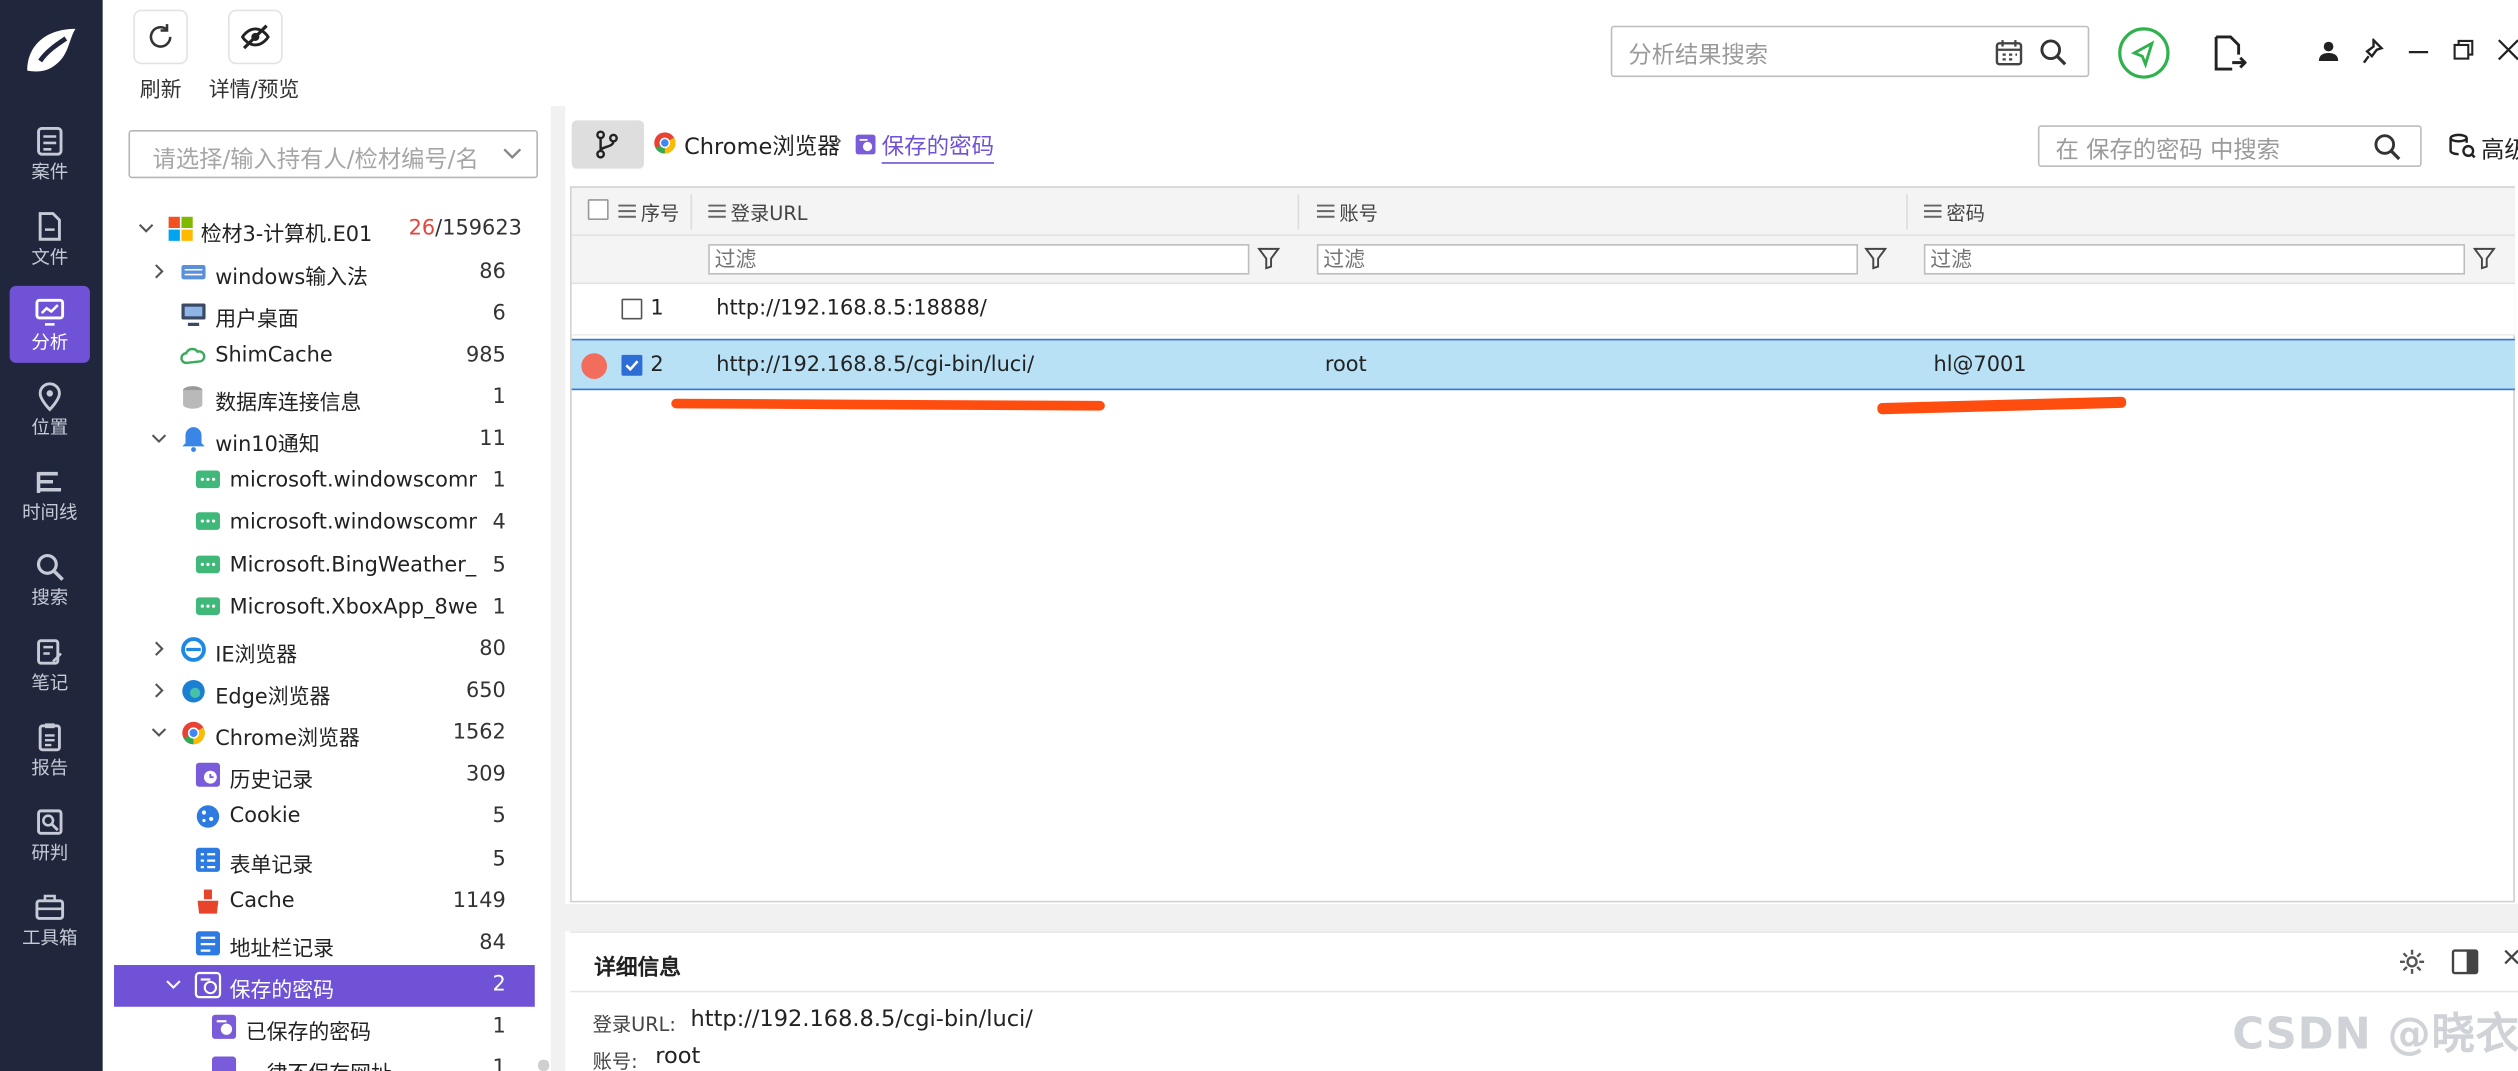  Describe the element at coordinates (607, 144) in the screenshot. I see `branch-toggle-button` at that location.